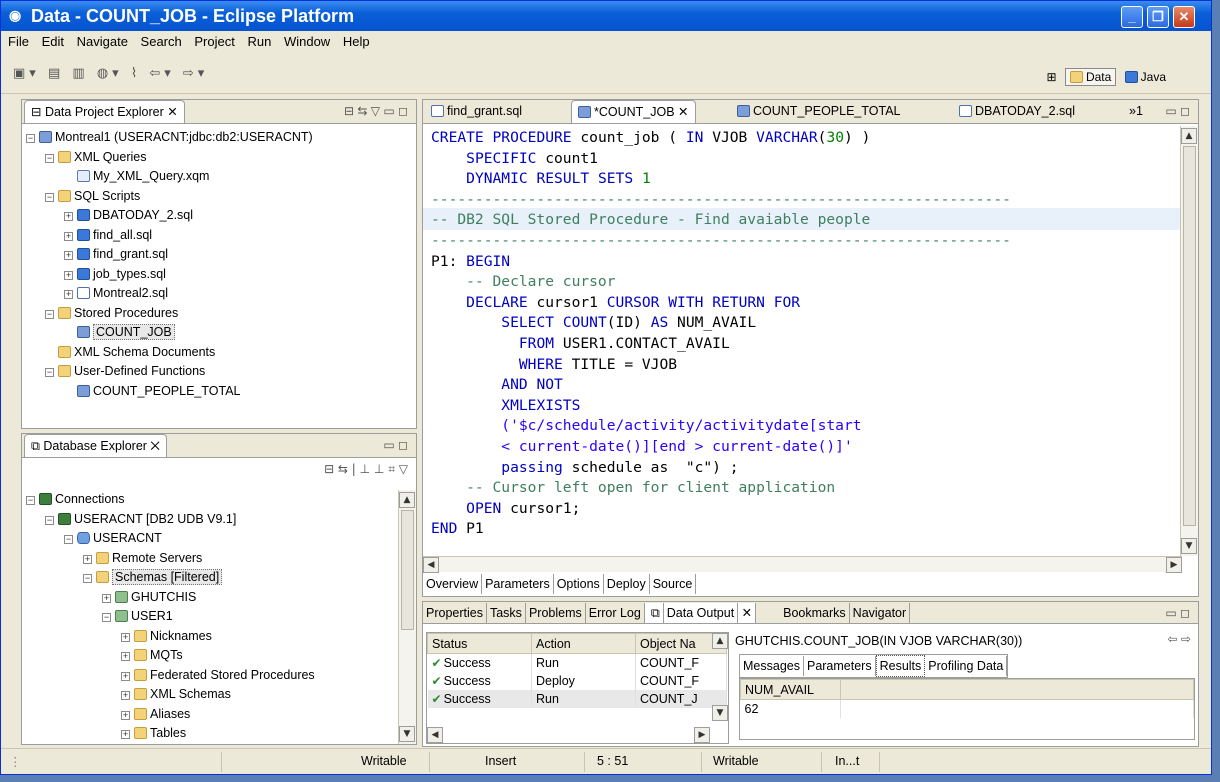 The width and height of the screenshot is (1220, 782). Describe the element at coordinates (18, 41) in the screenshot. I see `menu-file: File` at that location.